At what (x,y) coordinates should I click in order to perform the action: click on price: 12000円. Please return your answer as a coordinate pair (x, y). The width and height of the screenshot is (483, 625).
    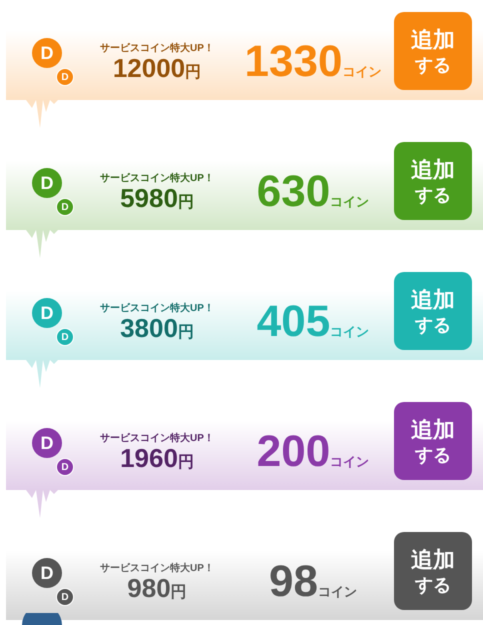
    Looking at the image, I should click on (157, 68).